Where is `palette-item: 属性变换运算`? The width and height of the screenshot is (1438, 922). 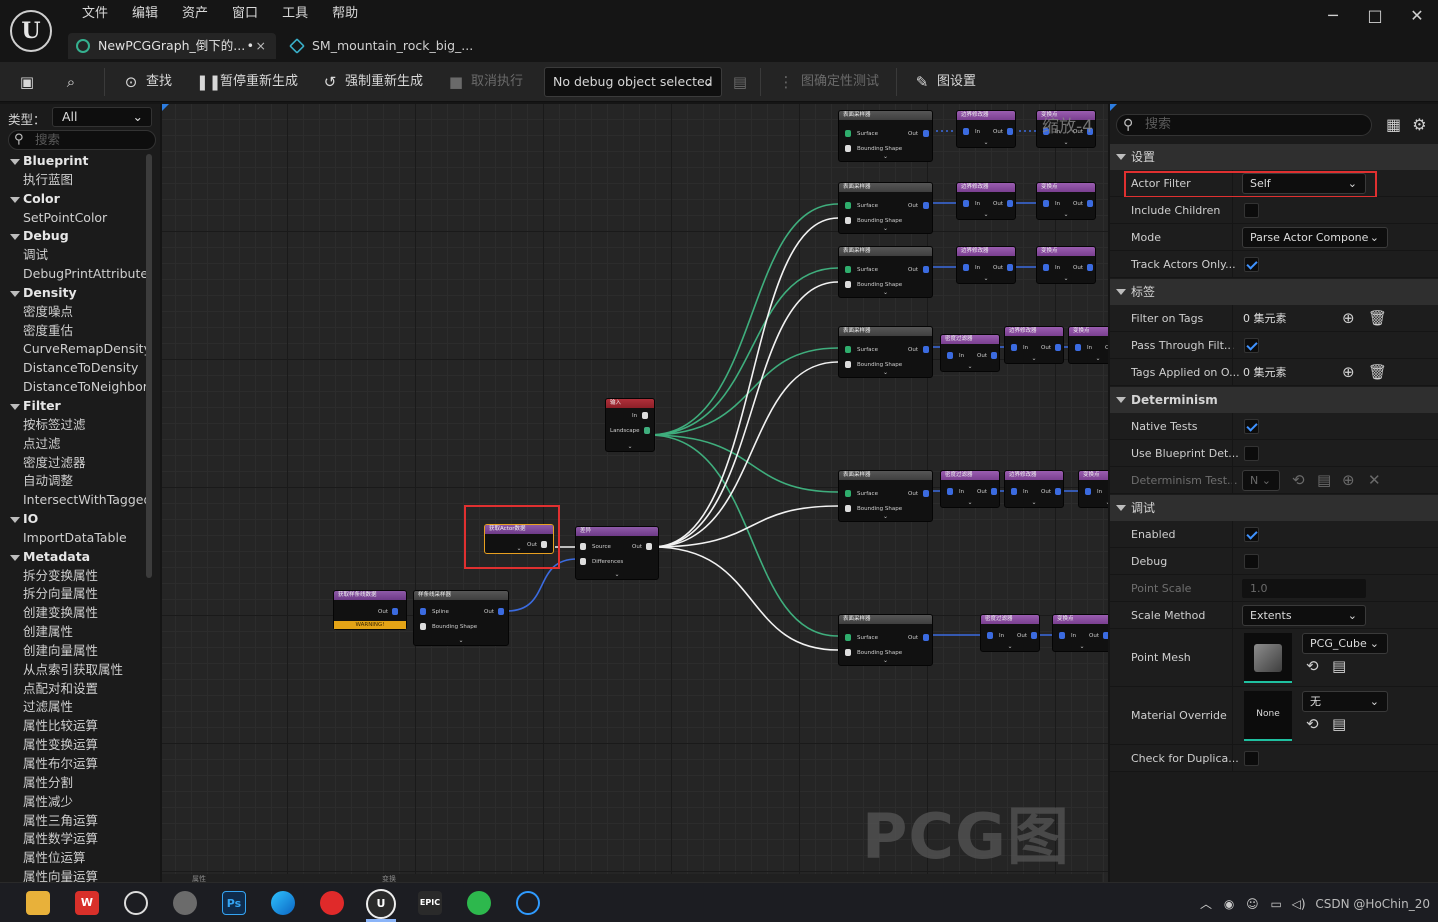
palette-item: 属性变换运算 is located at coordinates (73, 745).